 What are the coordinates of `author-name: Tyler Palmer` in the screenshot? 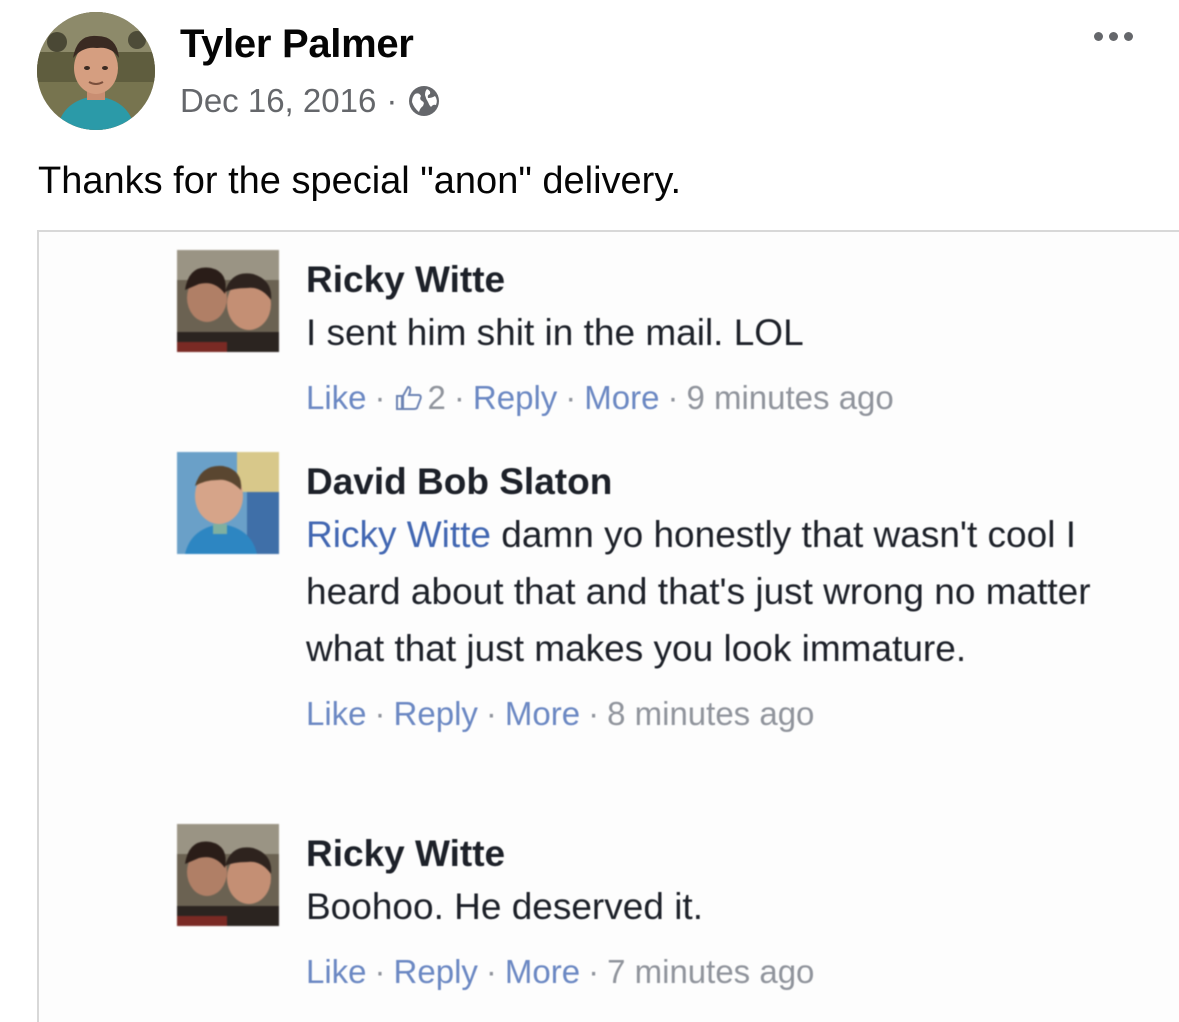 It's located at (297, 44).